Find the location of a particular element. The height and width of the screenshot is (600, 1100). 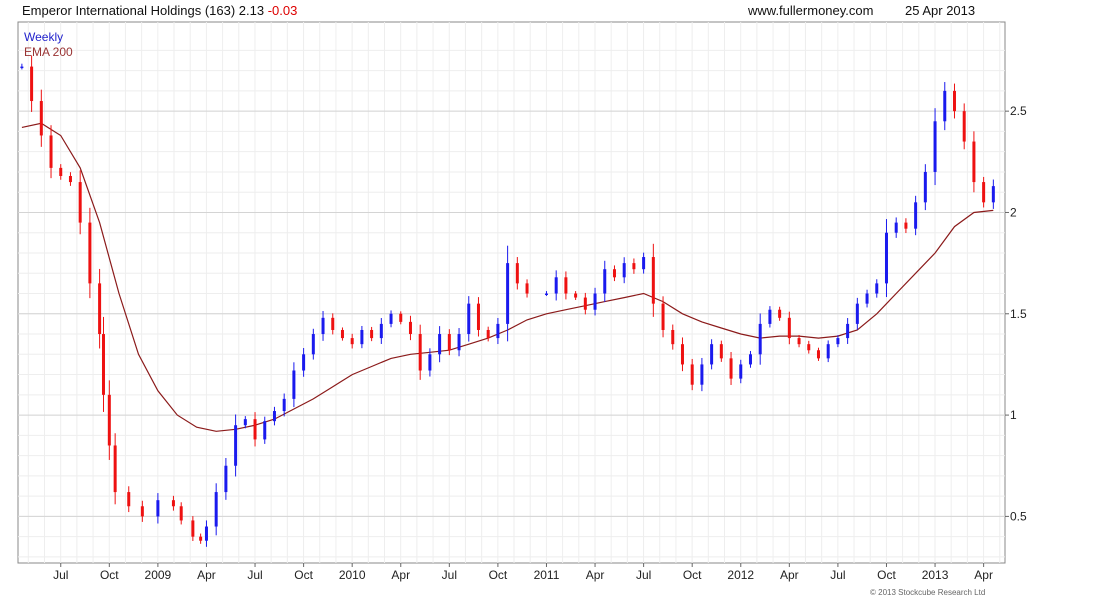

y-tick-label: 1 is located at coordinates (1013, 415).